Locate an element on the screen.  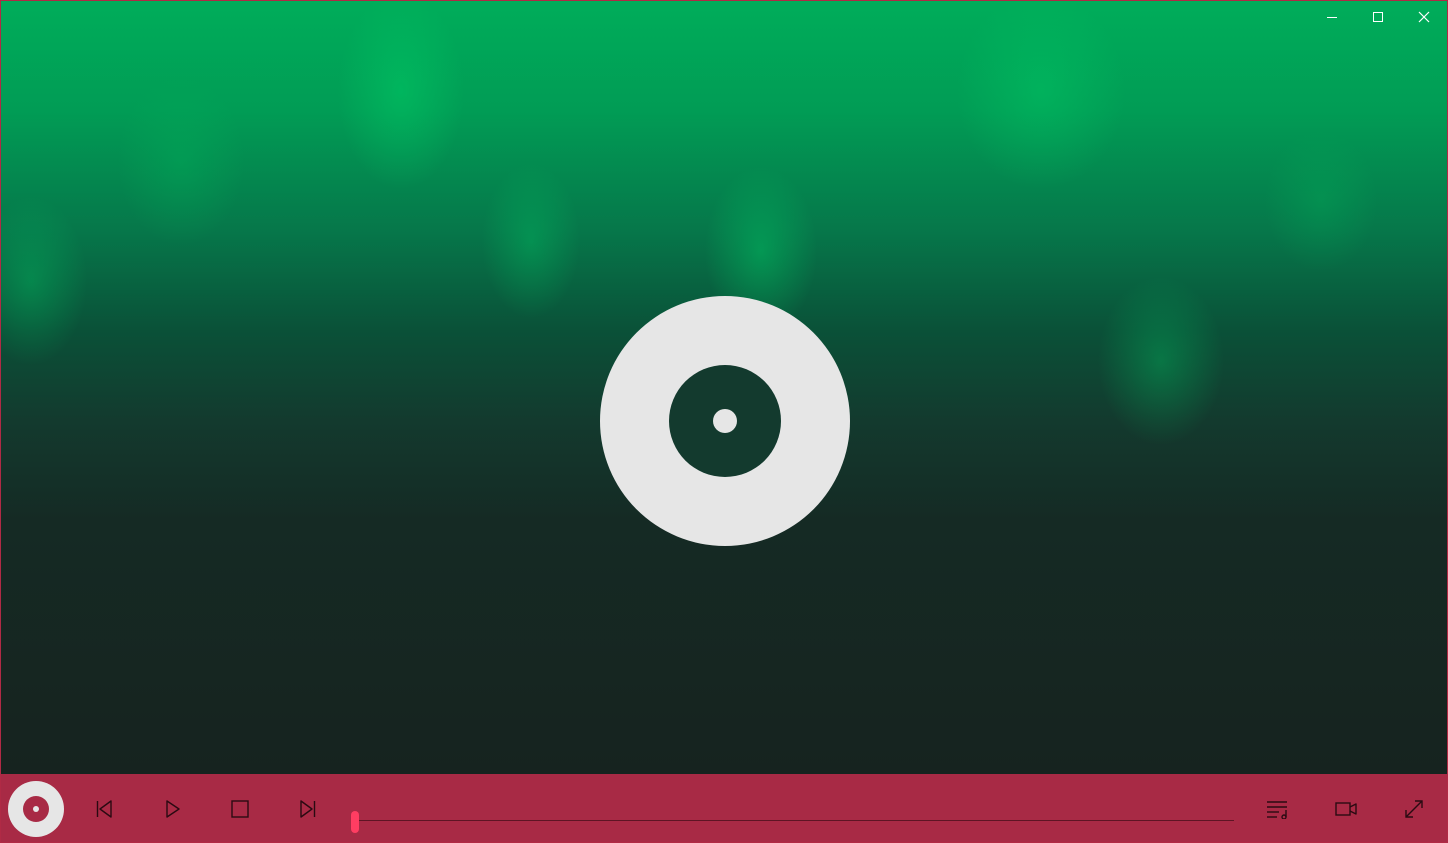
video-camera-icon is located at coordinates (1346, 809).